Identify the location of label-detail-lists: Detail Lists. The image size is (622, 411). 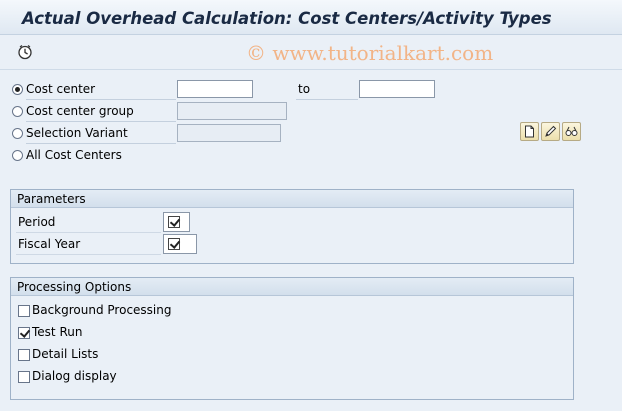
(65, 354).